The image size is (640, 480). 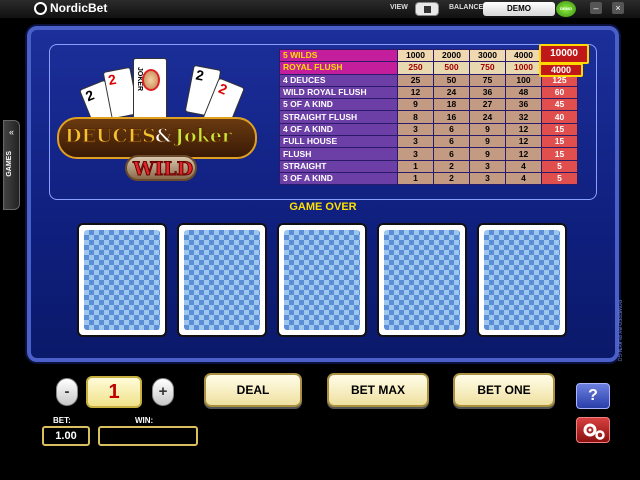 I want to click on minimize-button: –, so click(x=596, y=8).